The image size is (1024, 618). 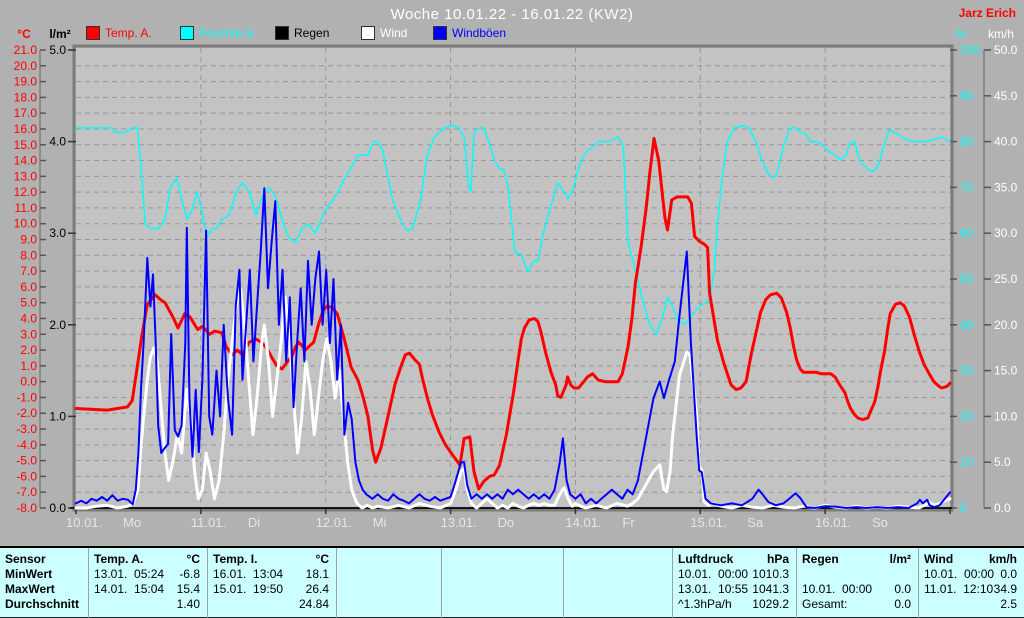 I want to click on stats-column-header: Regen l/m², so click(x=856, y=559).